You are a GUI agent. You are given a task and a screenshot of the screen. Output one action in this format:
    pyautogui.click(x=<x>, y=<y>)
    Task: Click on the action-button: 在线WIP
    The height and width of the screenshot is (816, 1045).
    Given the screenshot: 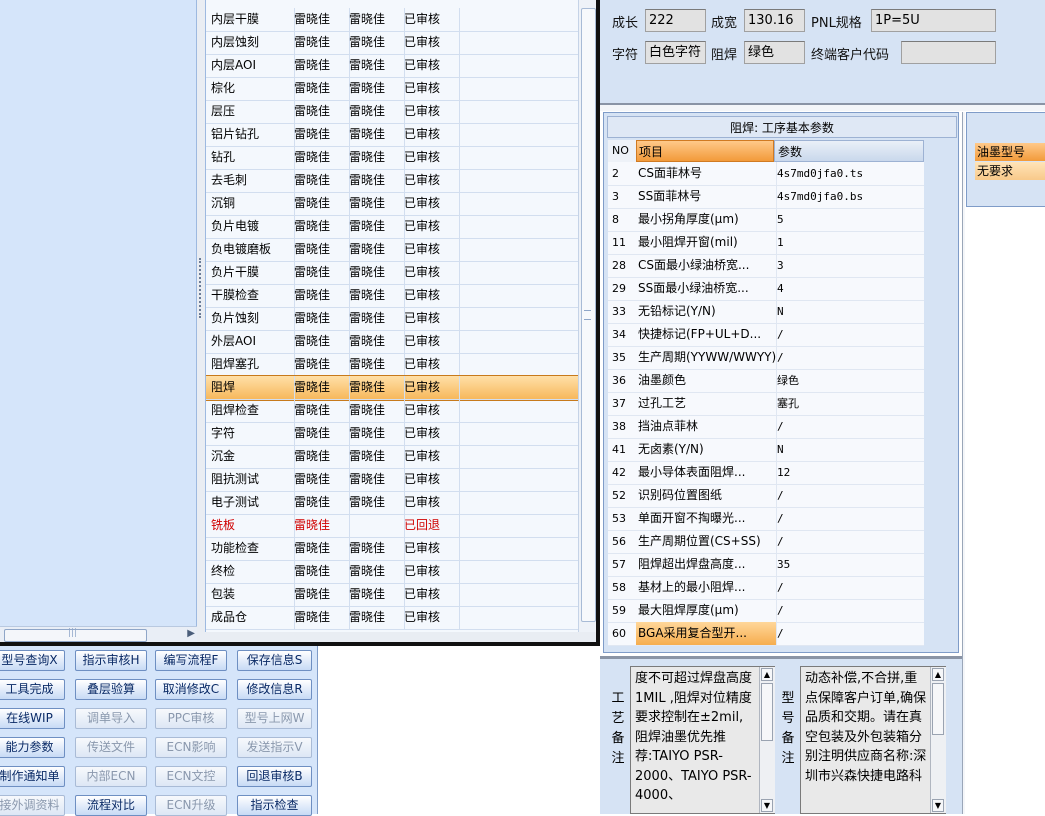 What is the action you would take?
    pyautogui.click(x=32, y=718)
    